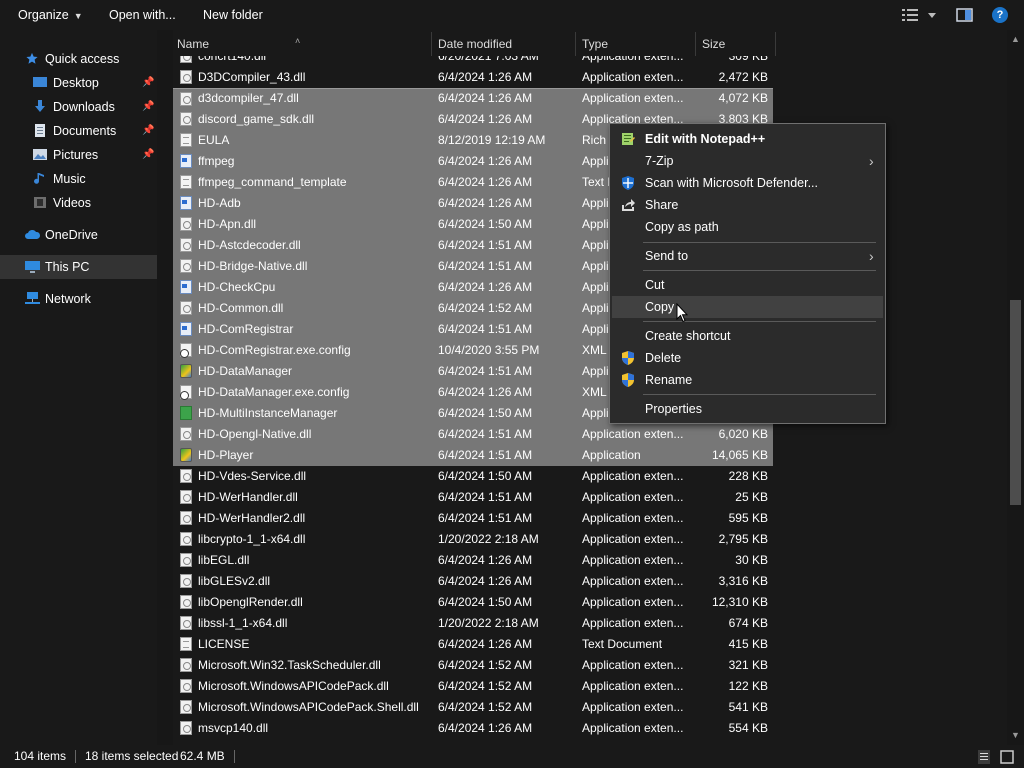  What do you see at coordinates (747, 409) in the screenshot?
I see `menu-item-properties: Properties` at bounding box center [747, 409].